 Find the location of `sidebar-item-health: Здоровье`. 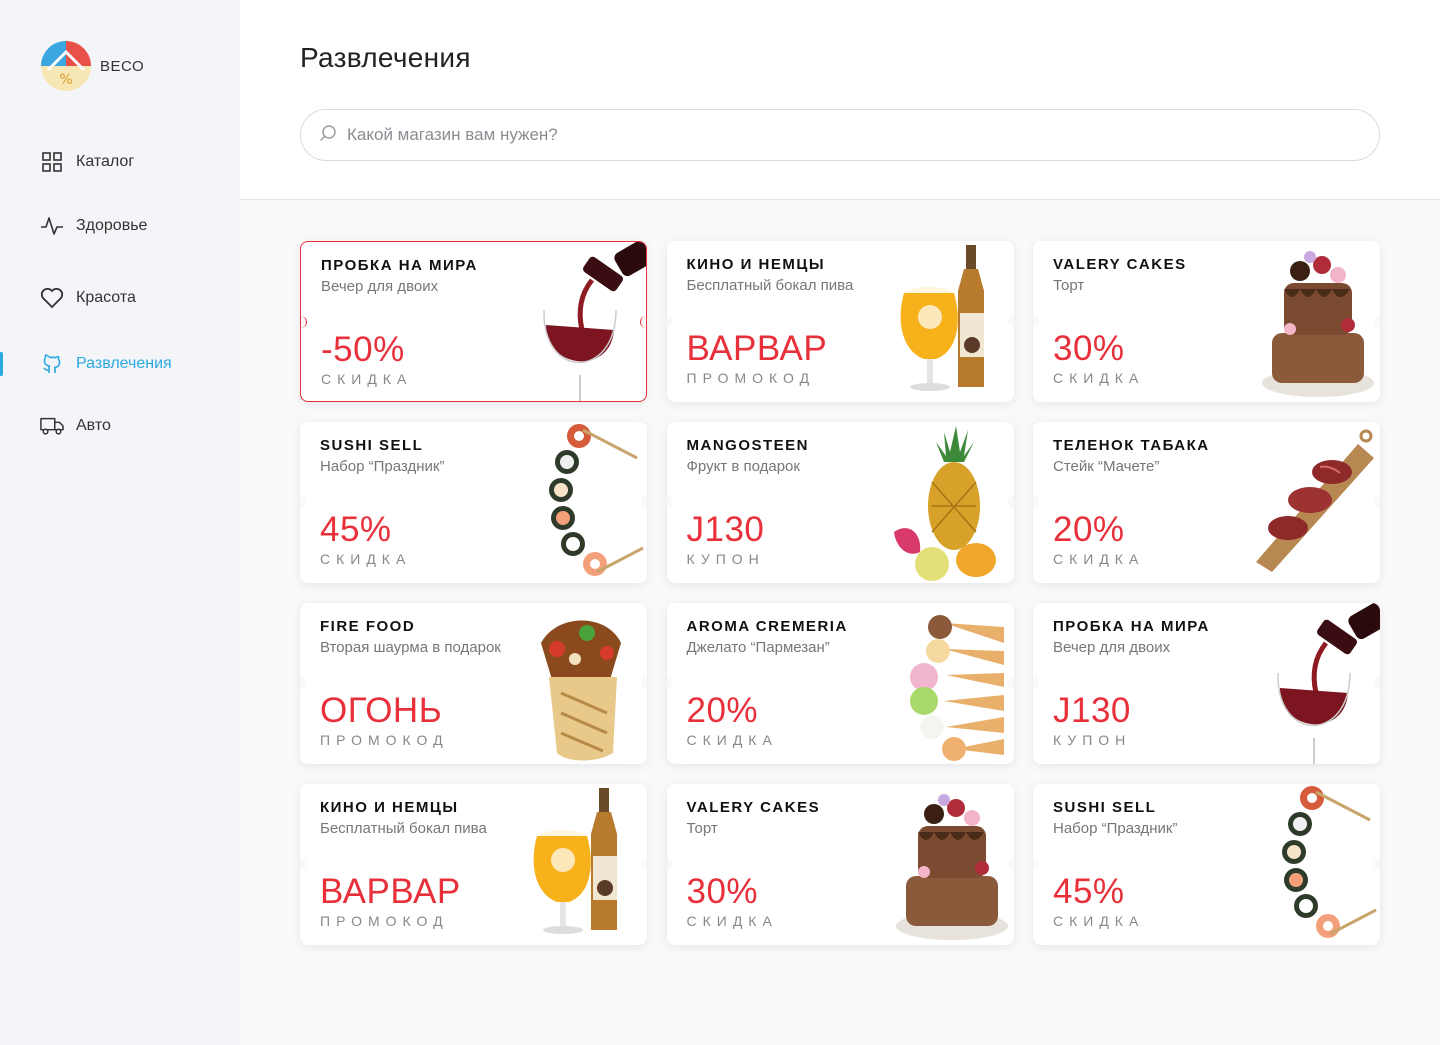

sidebar-item-health: Здоровье is located at coordinates (120, 226).